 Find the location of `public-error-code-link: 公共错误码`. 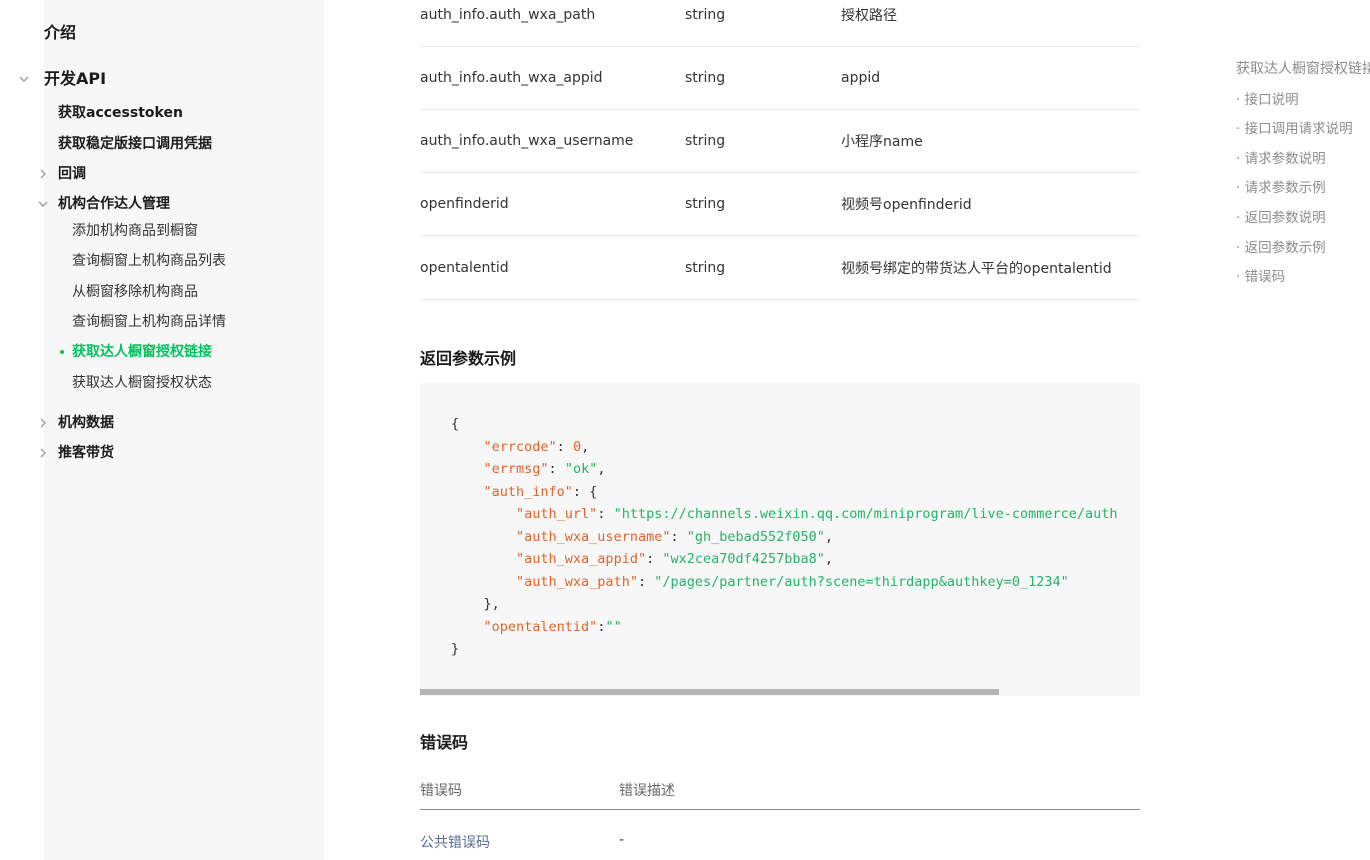

public-error-code-link: 公共错误码 is located at coordinates (455, 842).